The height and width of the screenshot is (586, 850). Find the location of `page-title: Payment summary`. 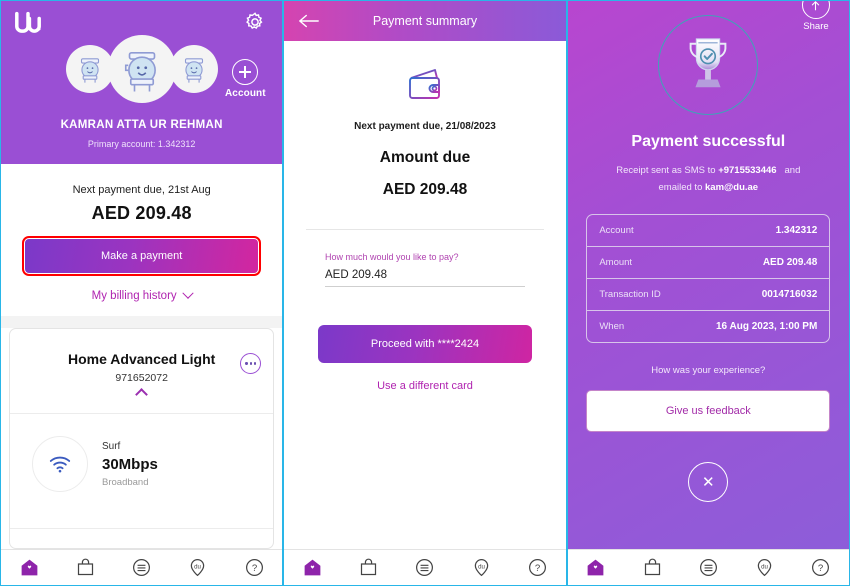

page-title: Payment summary is located at coordinates (425, 21).